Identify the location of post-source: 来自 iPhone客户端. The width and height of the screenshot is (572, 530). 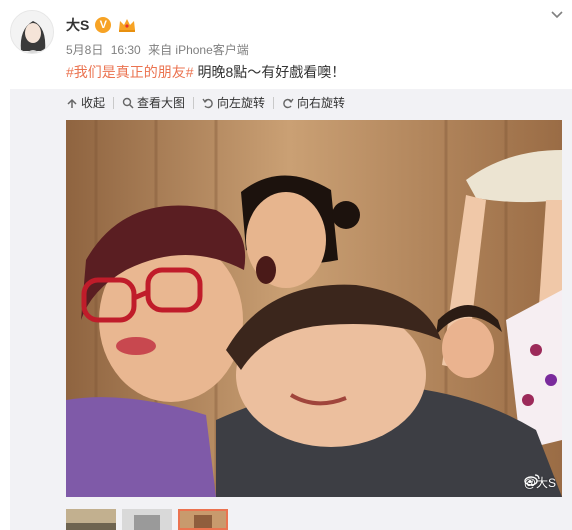
(198, 50).